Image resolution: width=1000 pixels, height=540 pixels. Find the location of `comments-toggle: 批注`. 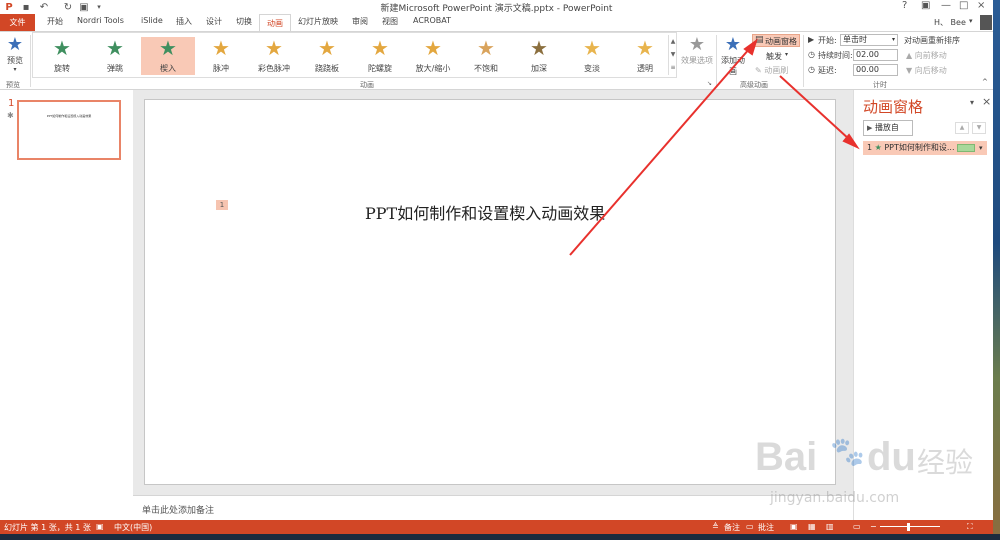

comments-toggle: 批注 is located at coordinates (766, 527).